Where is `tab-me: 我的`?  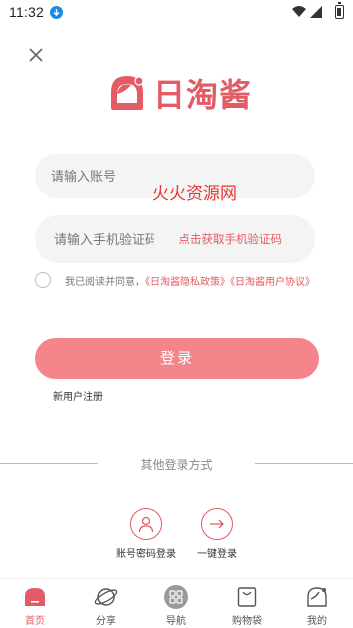 tab-me: 我的 is located at coordinates (317, 606).